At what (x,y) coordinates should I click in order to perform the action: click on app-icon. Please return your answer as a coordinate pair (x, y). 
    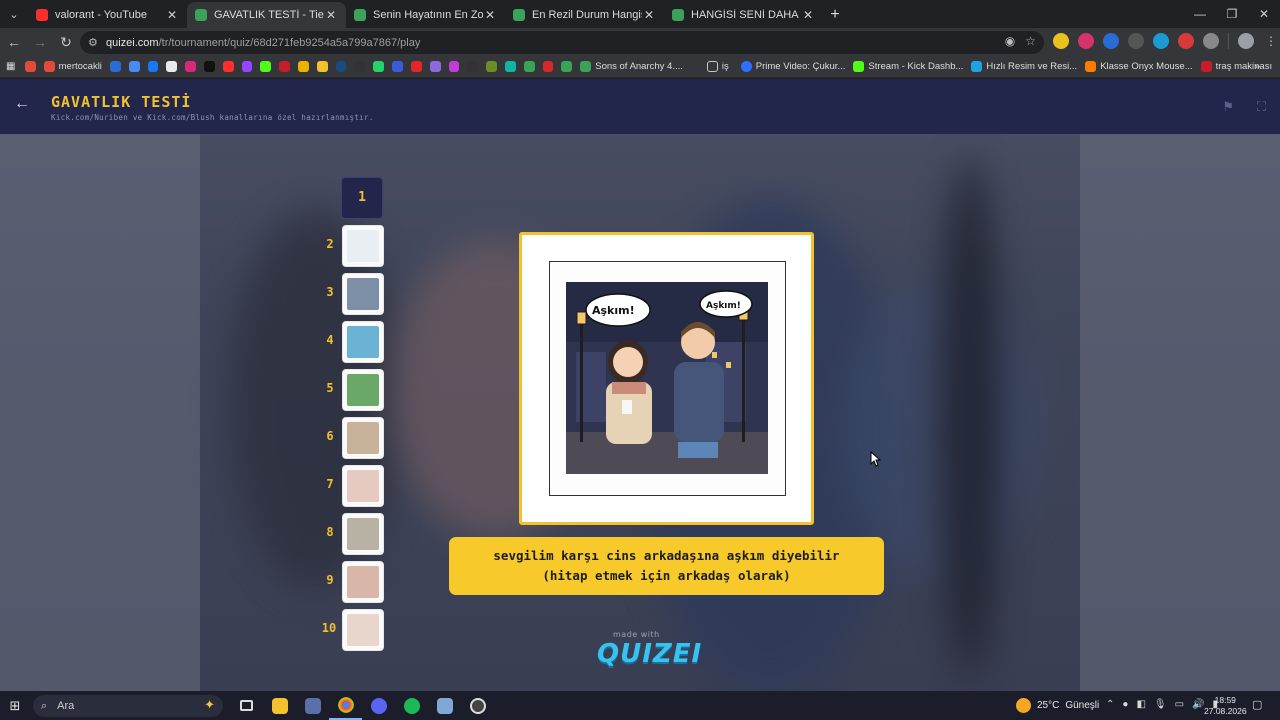
    Looking at the image, I should click on (444, 705).